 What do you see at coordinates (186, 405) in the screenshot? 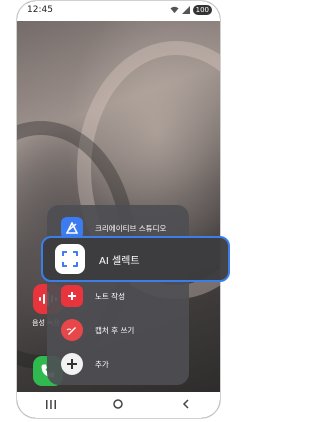
I see `back-icon` at bounding box center [186, 405].